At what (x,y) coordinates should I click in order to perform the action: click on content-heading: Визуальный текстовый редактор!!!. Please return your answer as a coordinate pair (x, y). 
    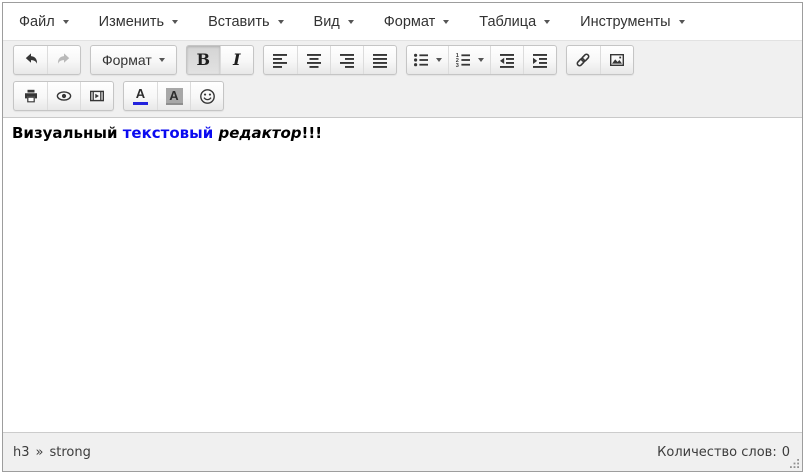
    Looking at the image, I should click on (402, 133).